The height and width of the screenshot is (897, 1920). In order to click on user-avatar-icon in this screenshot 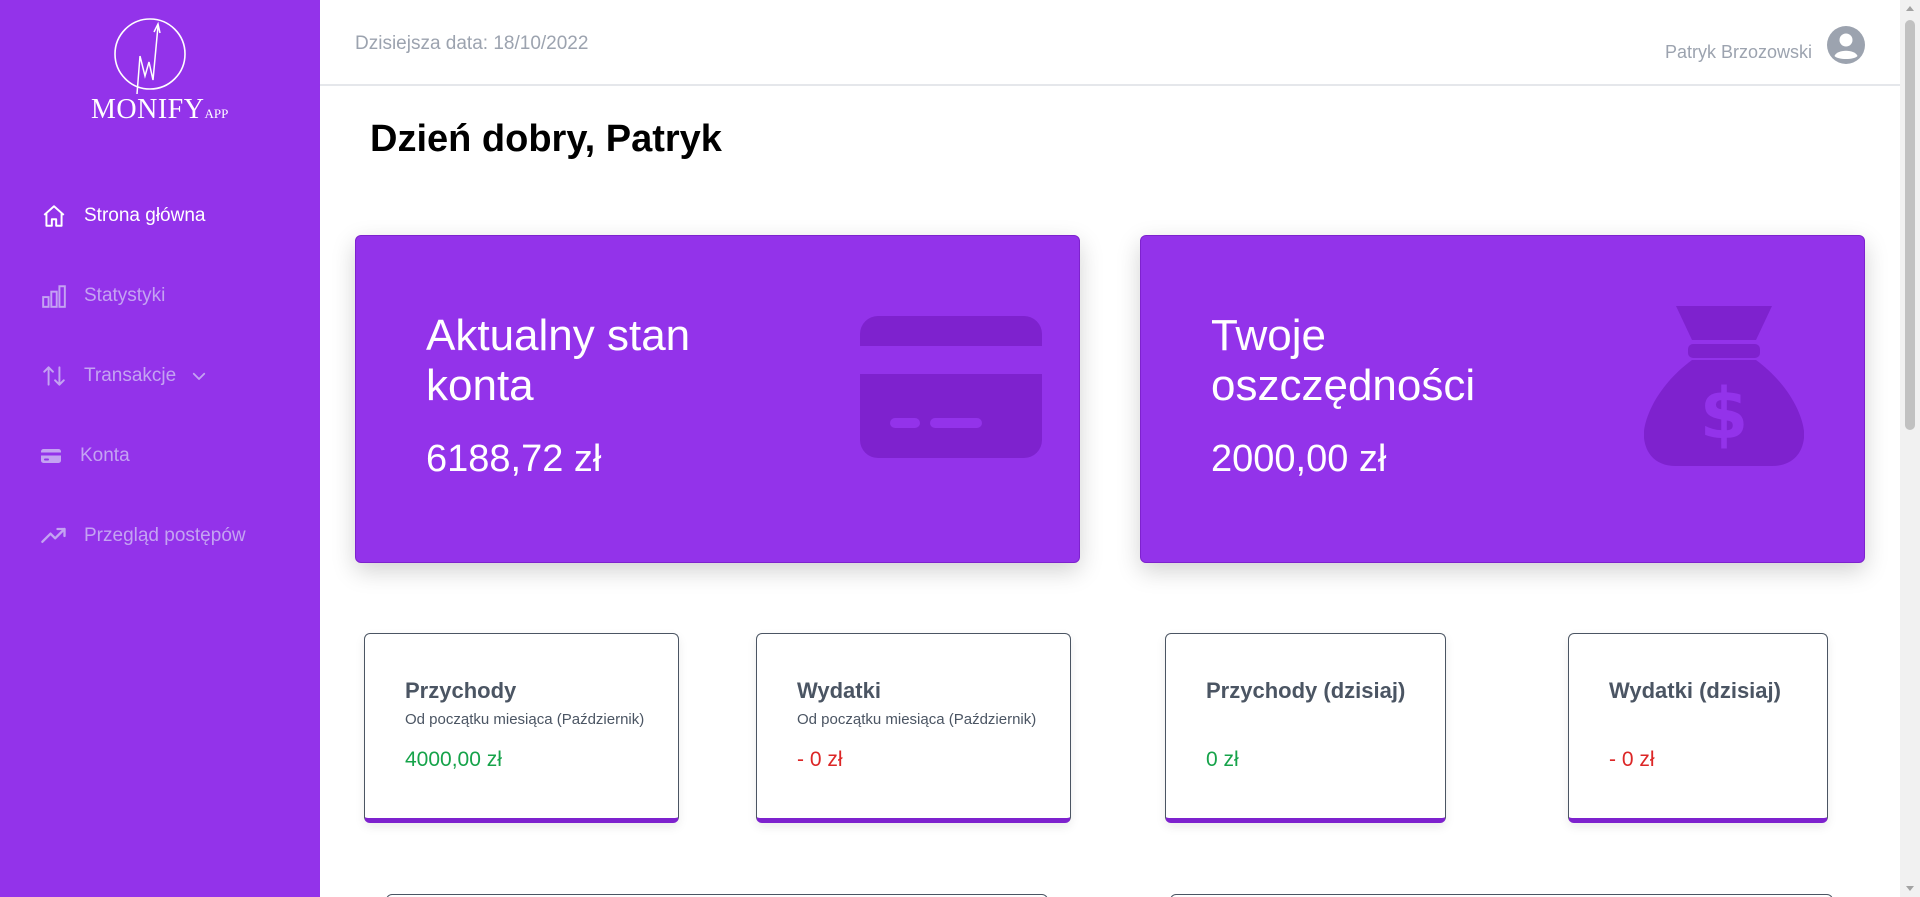, I will do `click(1846, 47)`.